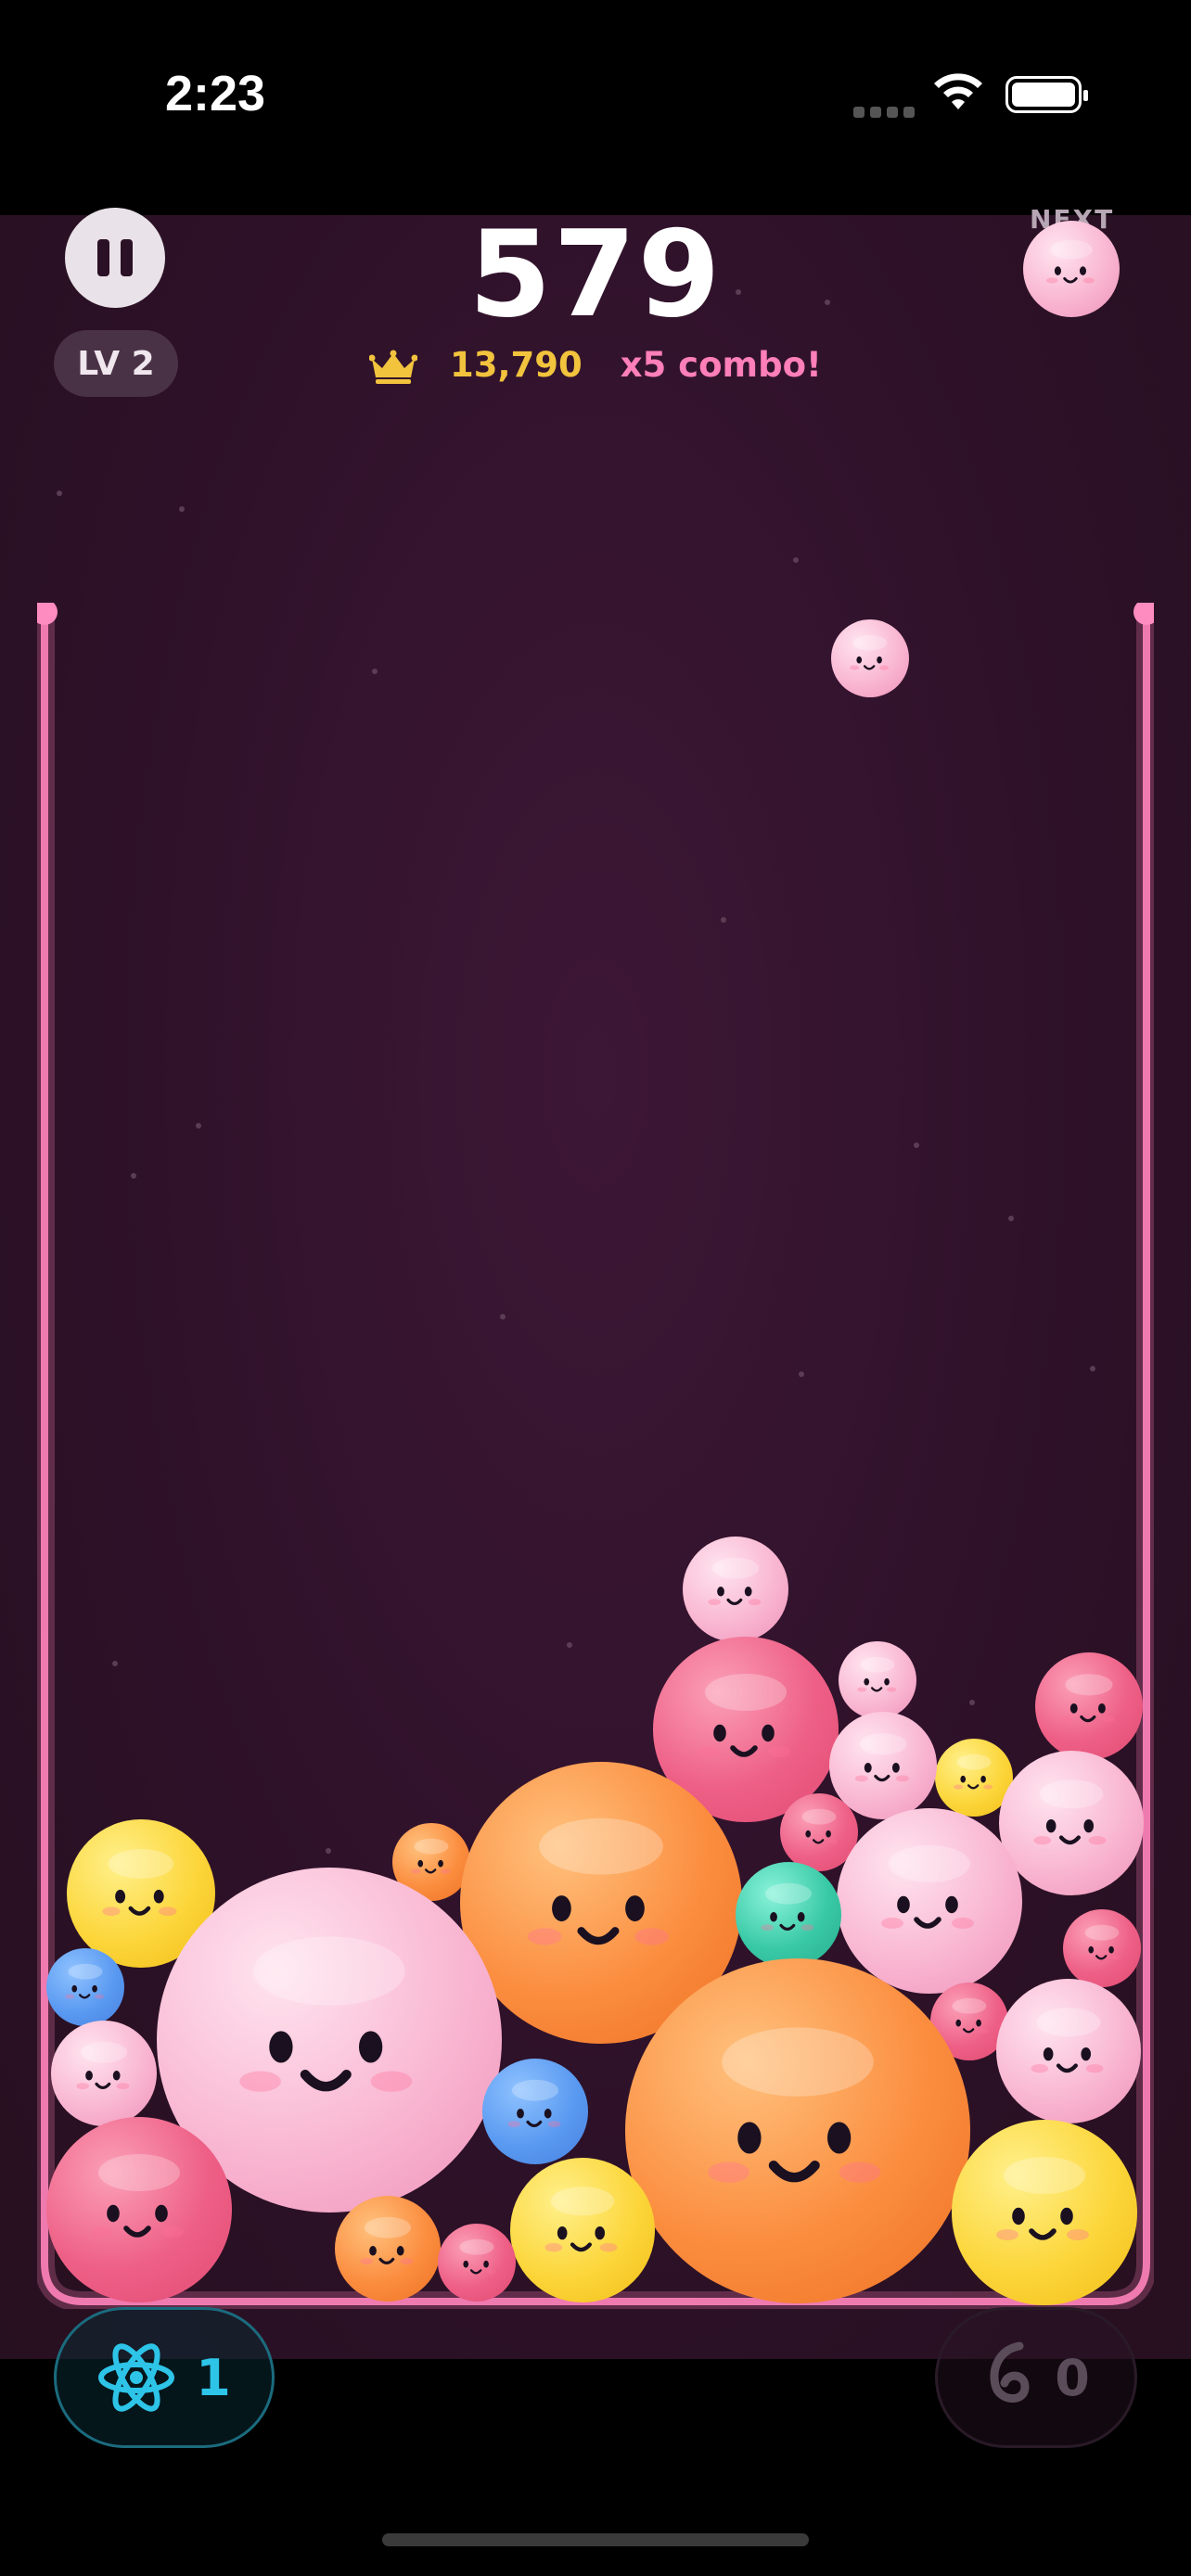 The width and height of the screenshot is (1191, 2576). What do you see at coordinates (595, 2540) in the screenshot?
I see `home-indicator` at bounding box center [595, 2540].